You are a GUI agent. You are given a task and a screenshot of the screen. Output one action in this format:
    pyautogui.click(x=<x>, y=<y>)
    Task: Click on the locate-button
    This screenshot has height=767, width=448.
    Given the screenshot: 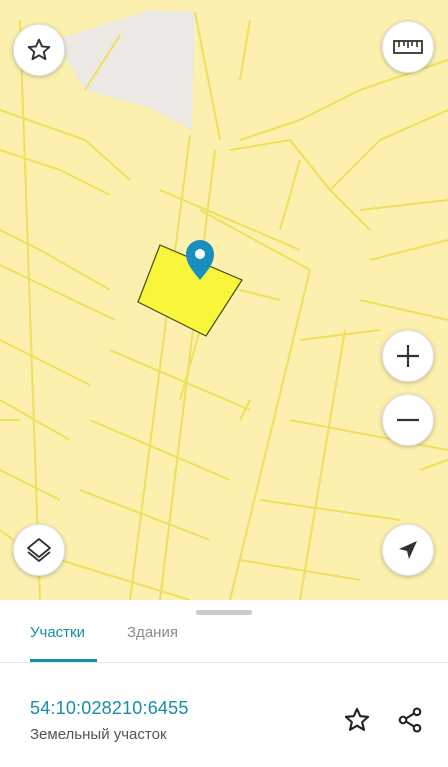 What is the action you would take?
    pyautogui.click(x=408, y=550)
    